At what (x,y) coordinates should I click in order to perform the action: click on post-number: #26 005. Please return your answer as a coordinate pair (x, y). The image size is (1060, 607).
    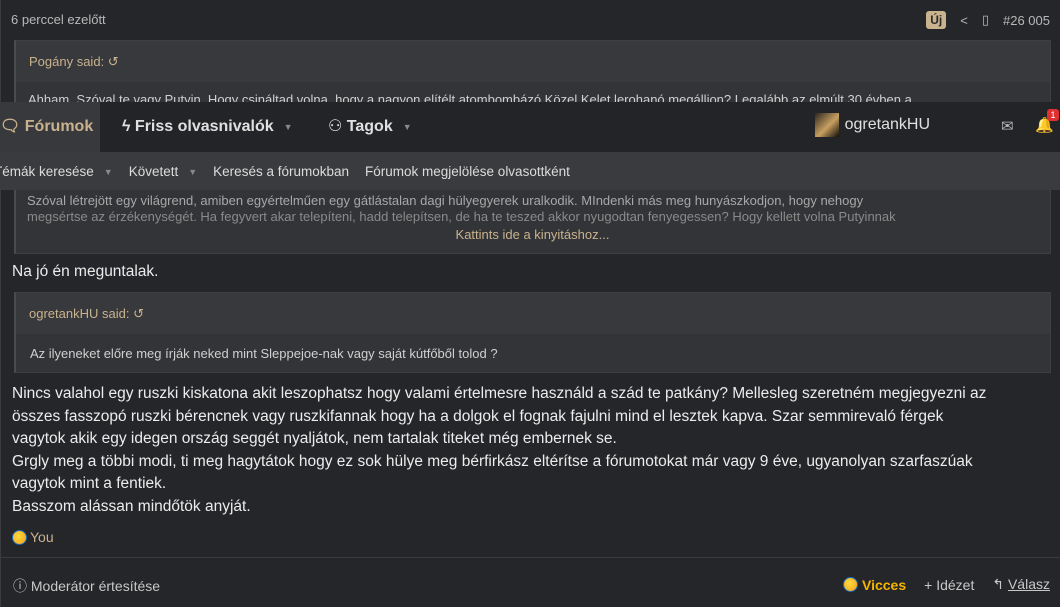
    Looking at the image, I should click on (1026, 20).